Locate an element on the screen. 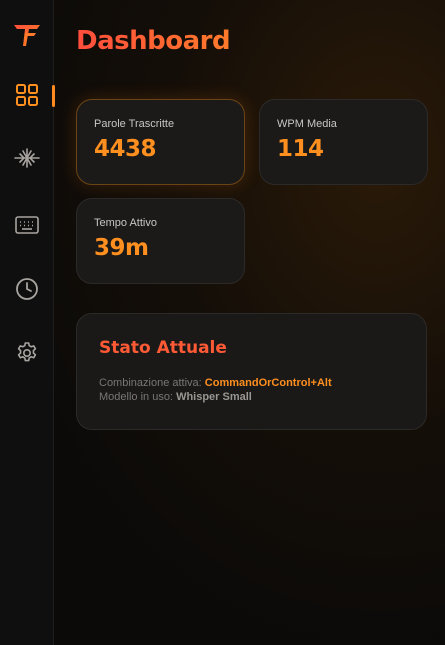  clock-icon is located at coordinates (27, 289).